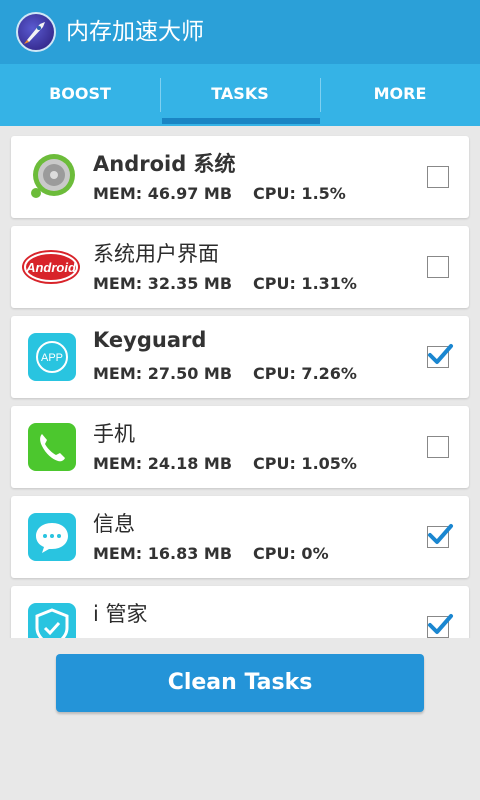 The width and height of the screenshot is (480, 800). What do you see at coordinates (163, 553) in the screenshot?
I see `task-mem: MEM: 16.83 MB` at bounding box center [163, 553].